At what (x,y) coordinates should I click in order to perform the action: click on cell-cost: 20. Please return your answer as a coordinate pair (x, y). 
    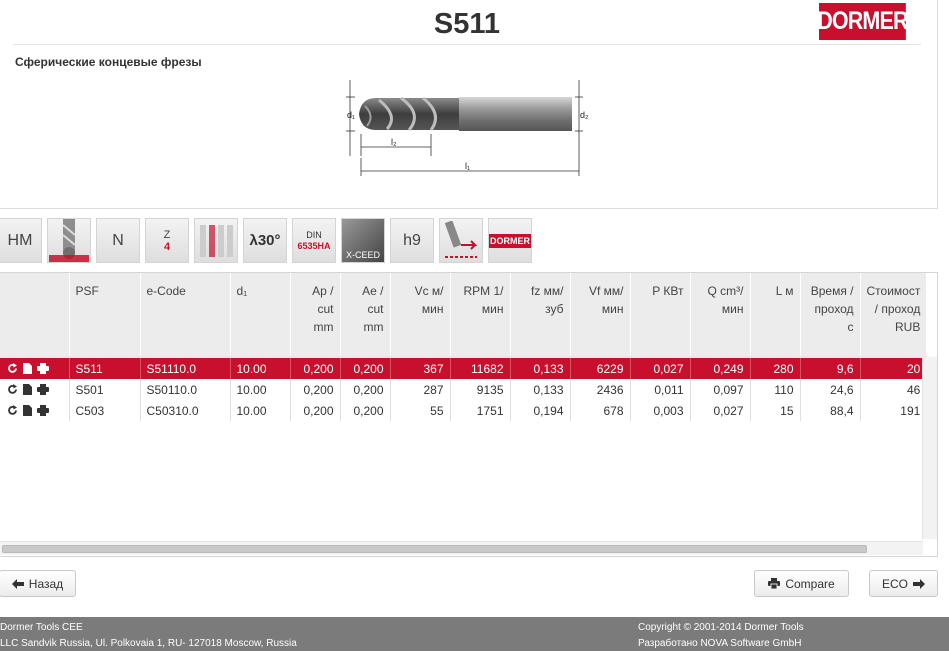
    Looking at the image, I should click on (894, 368).